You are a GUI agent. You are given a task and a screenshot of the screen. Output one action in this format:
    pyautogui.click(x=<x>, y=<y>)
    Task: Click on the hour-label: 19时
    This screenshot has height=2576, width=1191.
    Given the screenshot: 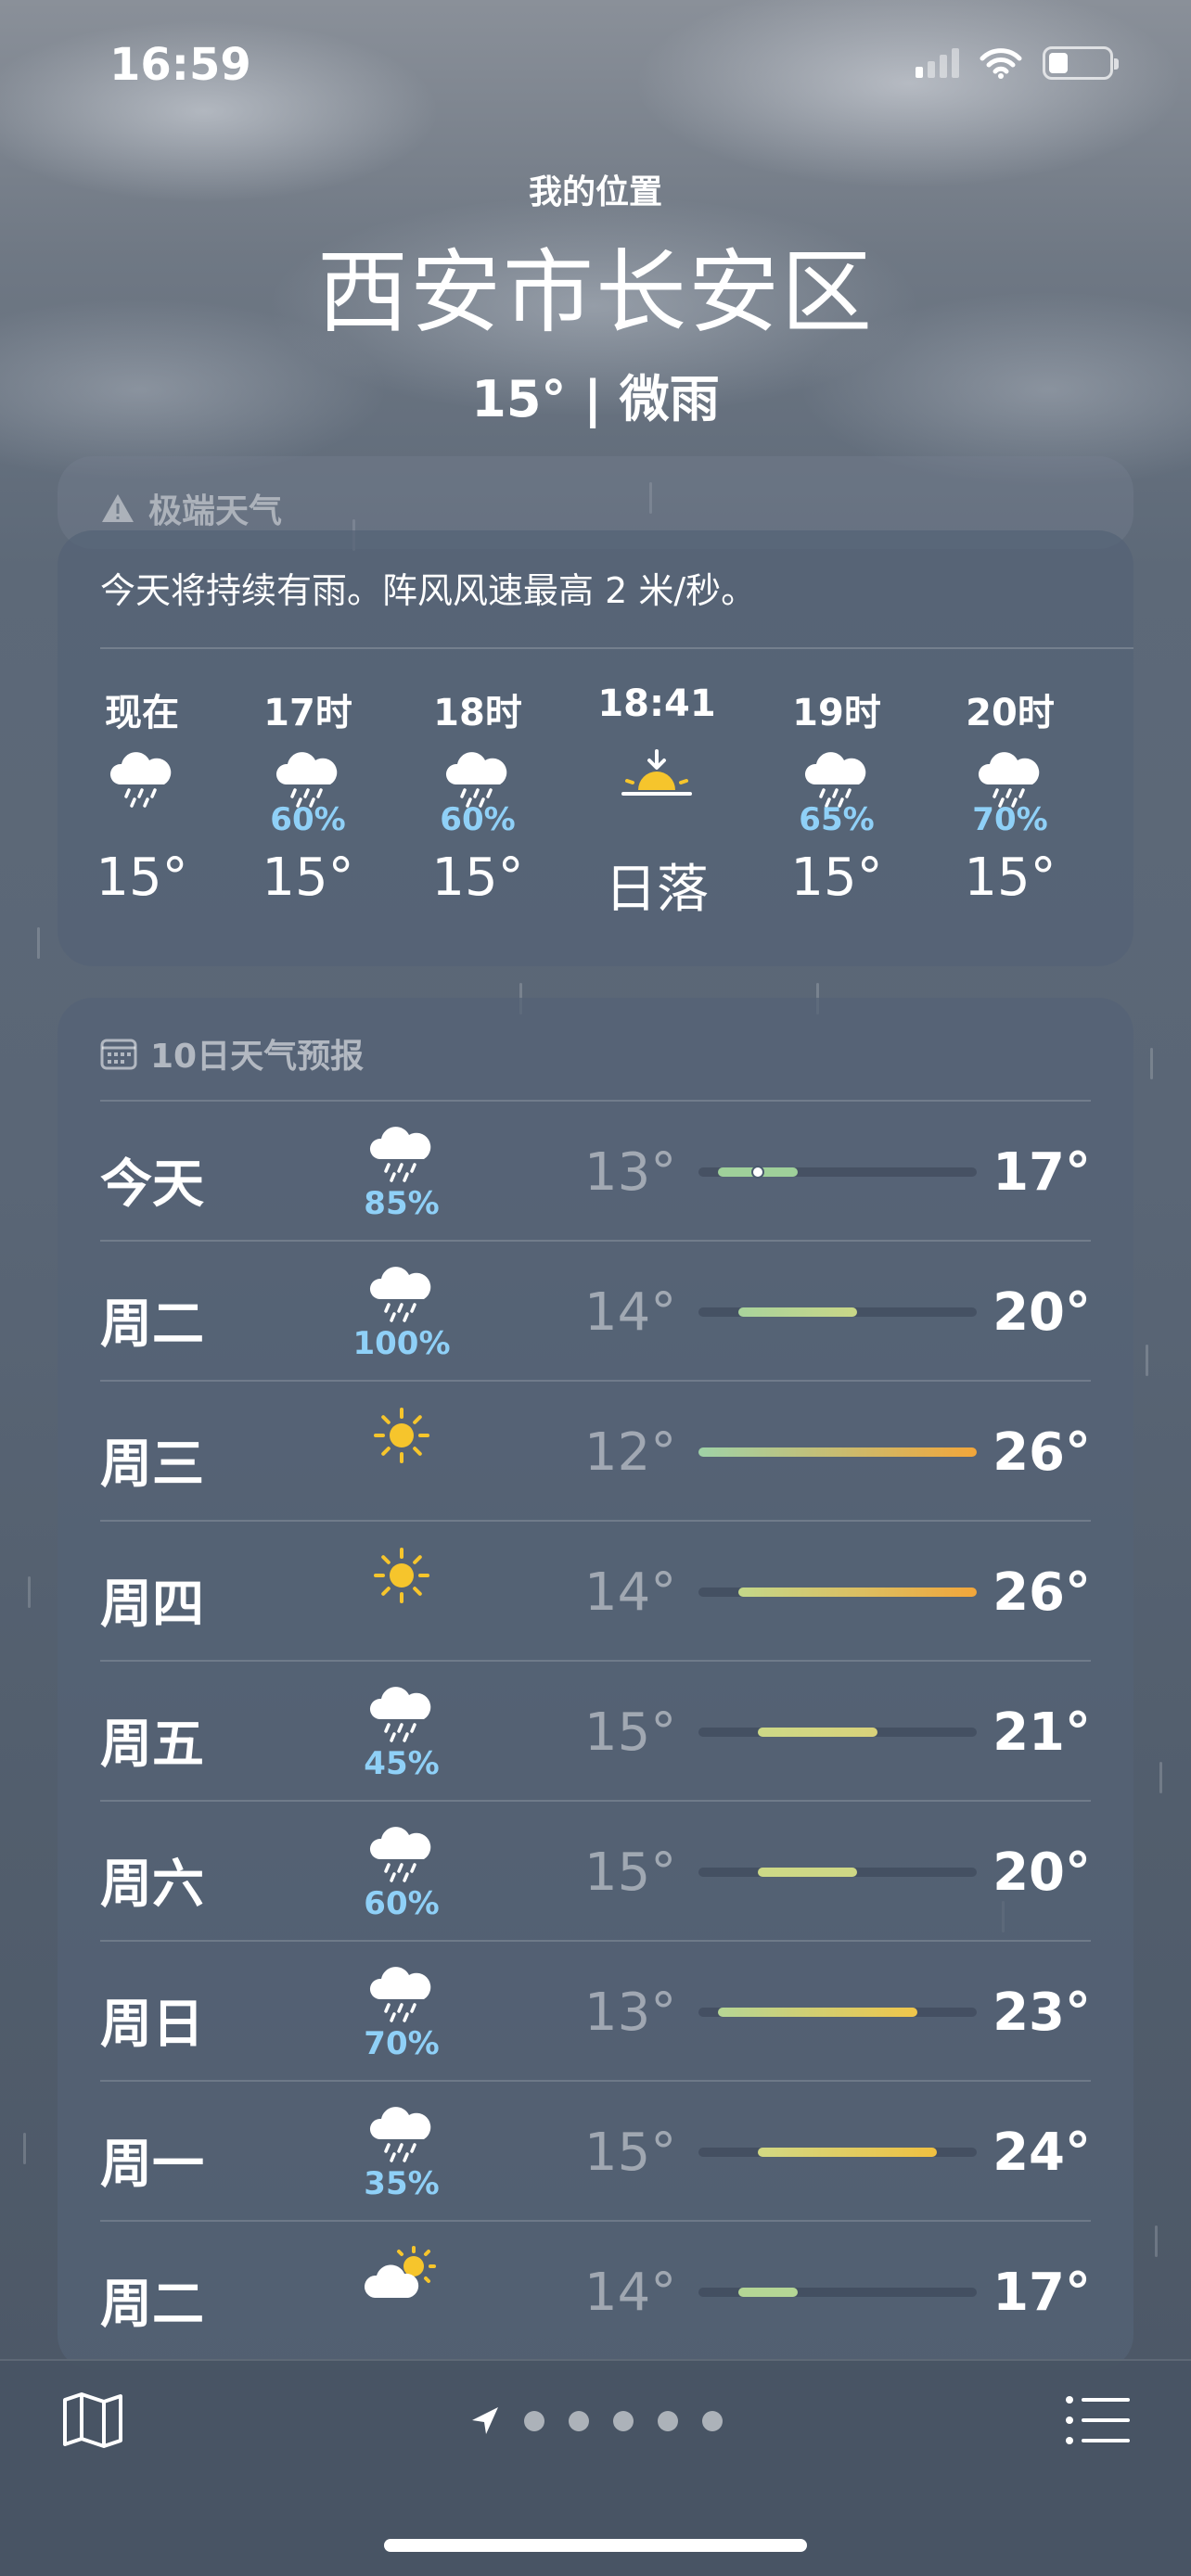 What is the action you would take?
    pyautogui.click(x=836, y=713)
    